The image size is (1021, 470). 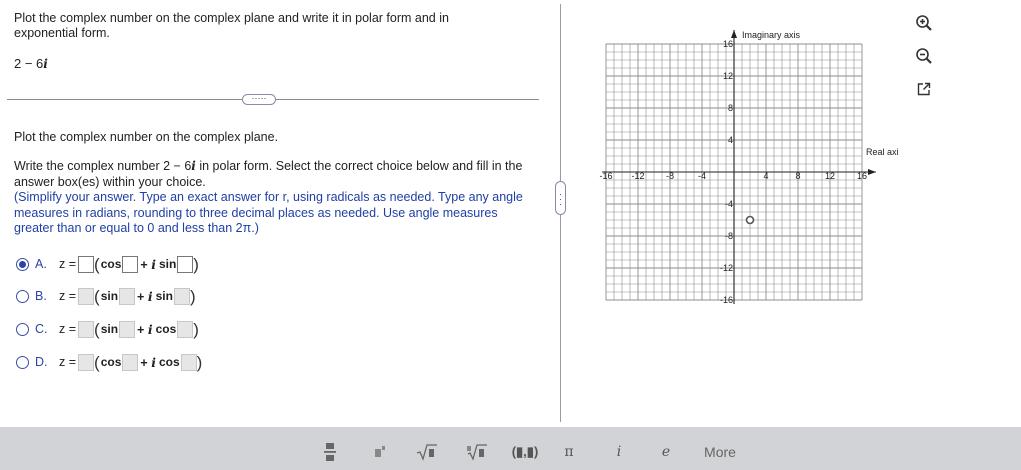 I want to click on choice-d: D. z = ( cos + i cos ), so click(x=109, y=362).